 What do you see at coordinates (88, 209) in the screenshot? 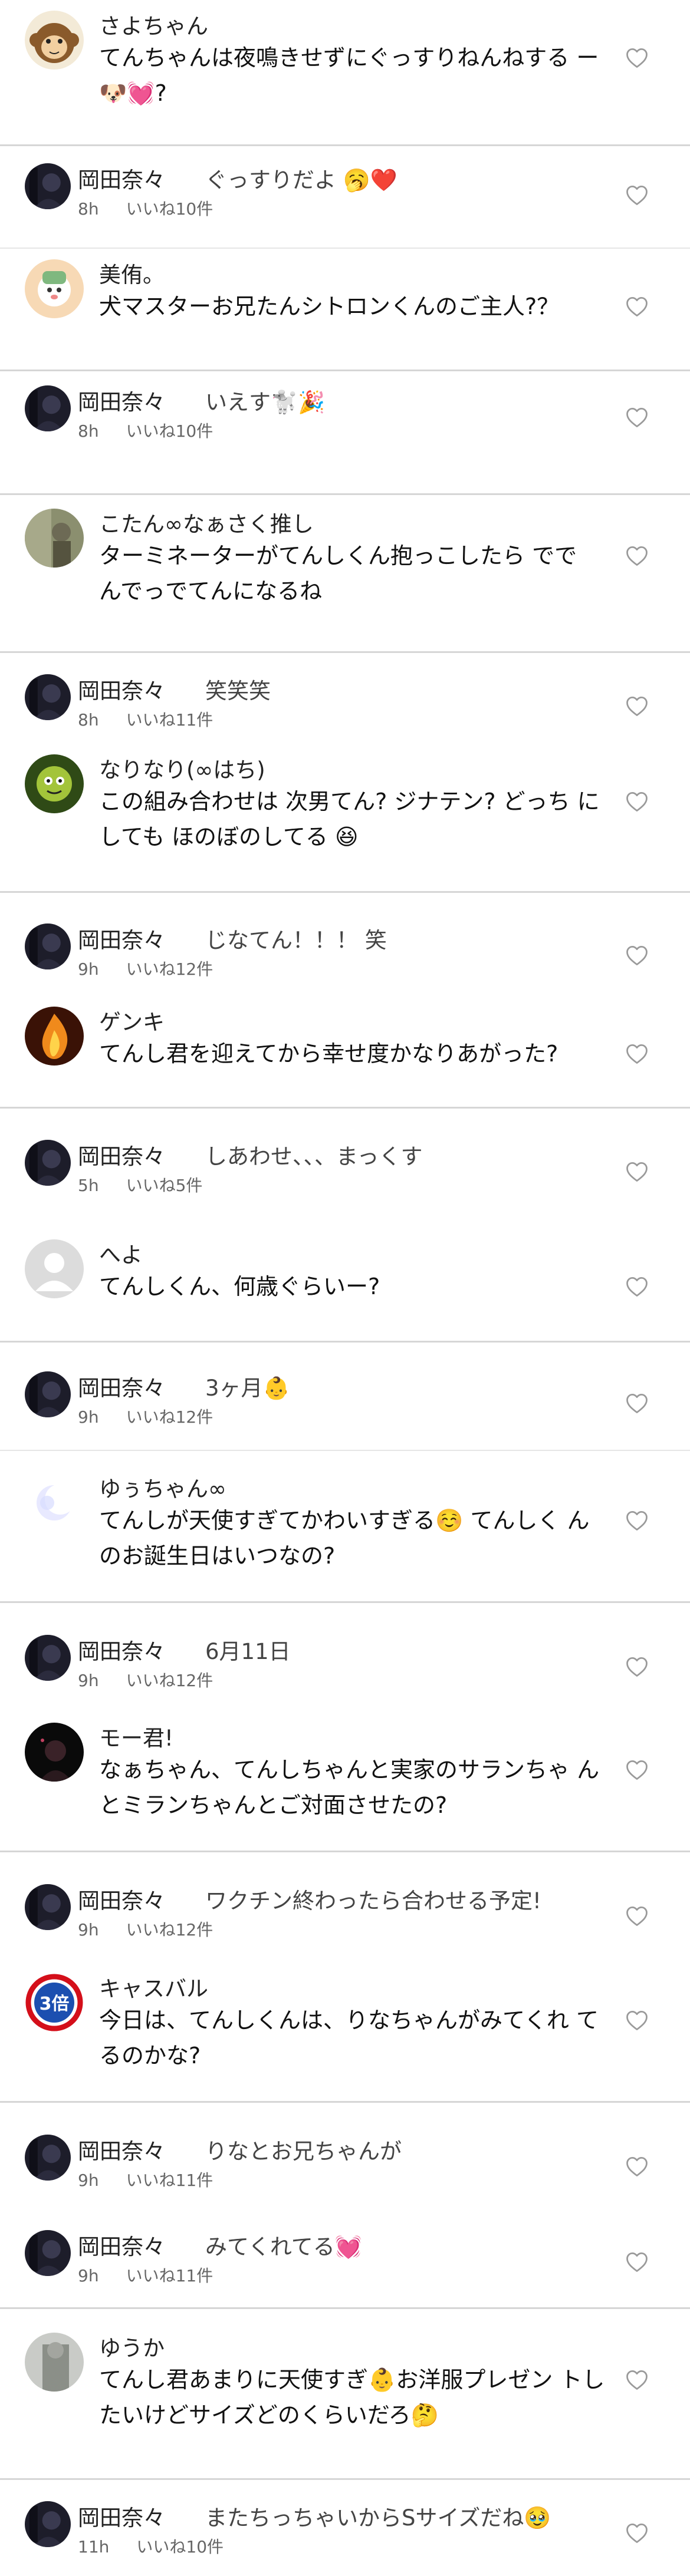
I see `timestamp: 8h` at bounding box center [88, 209].